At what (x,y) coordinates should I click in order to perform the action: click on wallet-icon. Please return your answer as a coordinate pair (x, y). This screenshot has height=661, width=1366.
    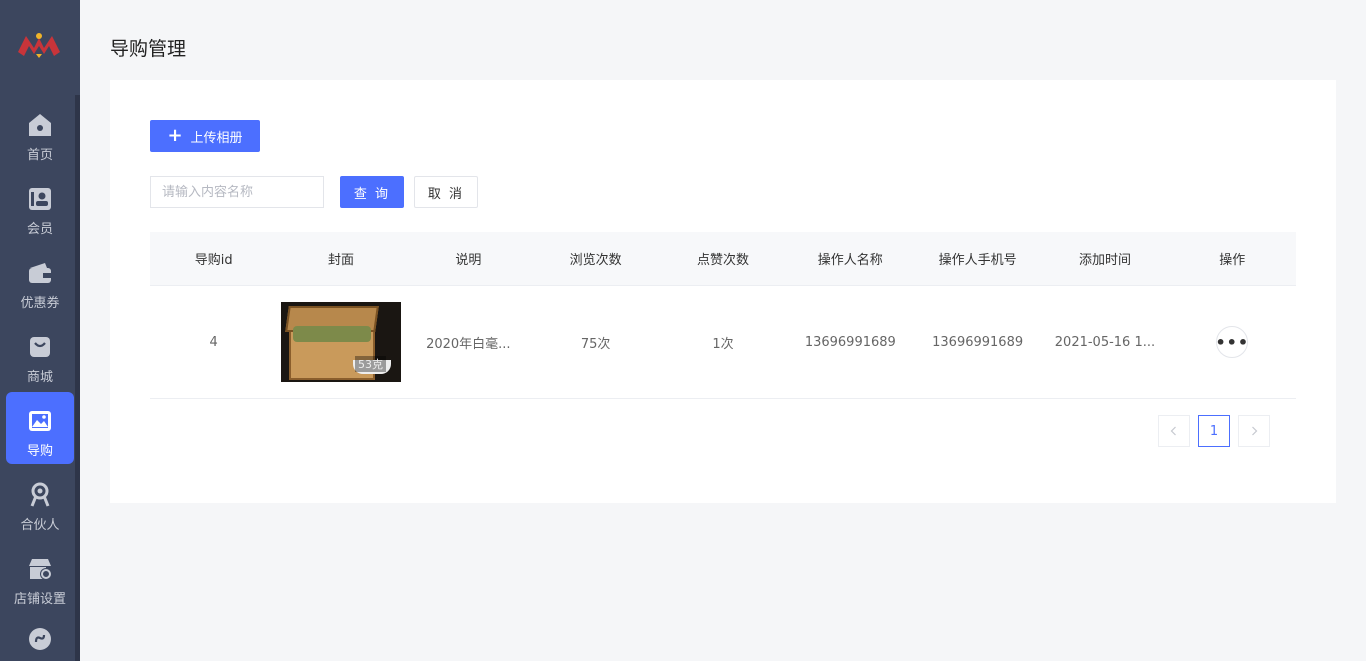
    Looking at the image, I should click on (40, 273).